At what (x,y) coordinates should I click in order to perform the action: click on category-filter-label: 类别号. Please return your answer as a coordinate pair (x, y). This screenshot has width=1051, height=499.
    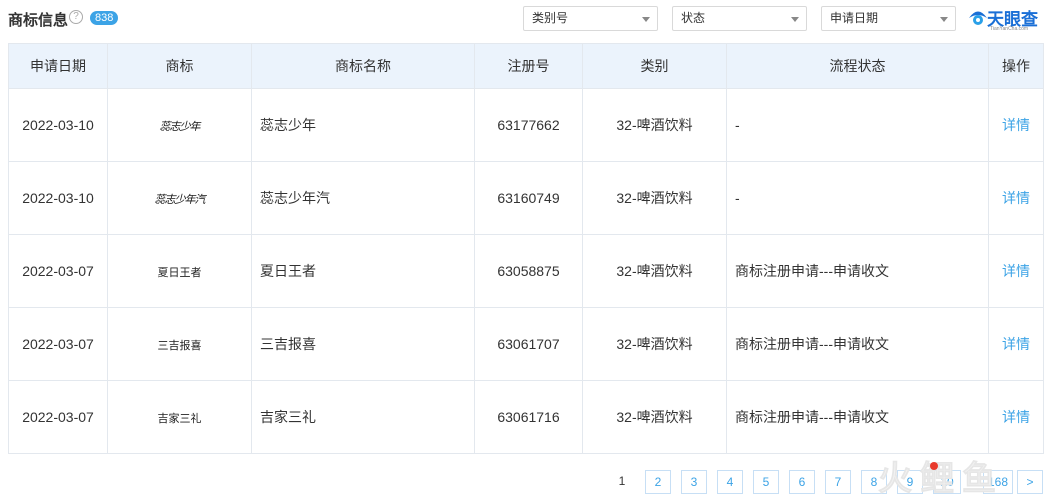
    Looking at the image, I should click on (550, 18).